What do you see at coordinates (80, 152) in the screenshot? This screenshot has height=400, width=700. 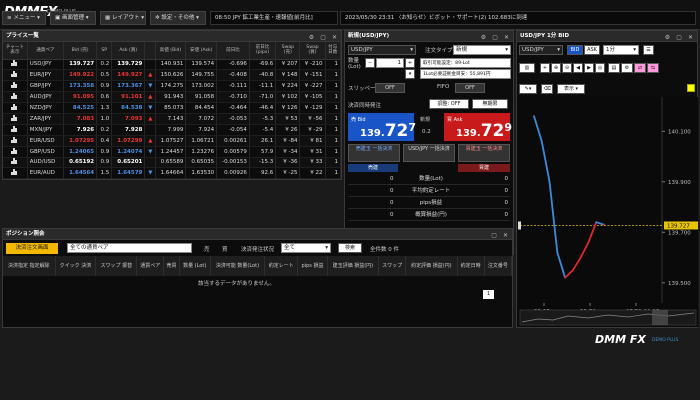 I see `bid-cell: 1.24065` at bounding box center [80, 152].